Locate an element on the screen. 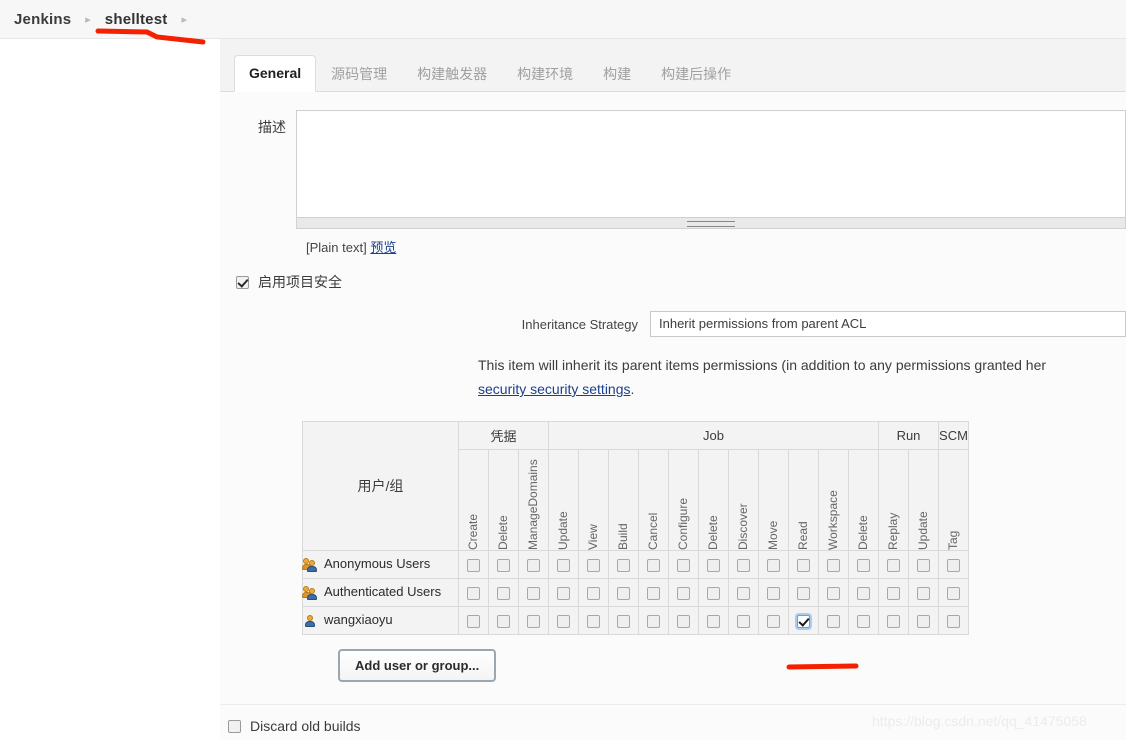 The height and width of the screenshot is (740, 1126). enable-project-security-checkbox is located at coordinates (242, 282).